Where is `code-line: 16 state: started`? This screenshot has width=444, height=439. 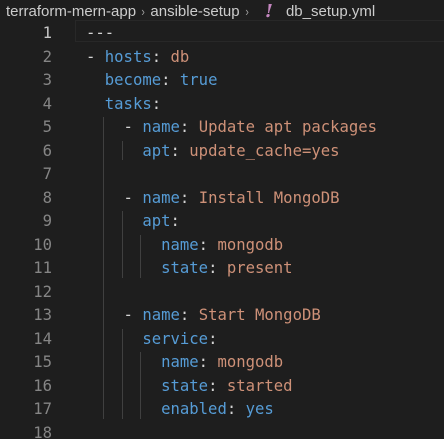 code-line: 16 state: started is located at coordinates (222, 386).